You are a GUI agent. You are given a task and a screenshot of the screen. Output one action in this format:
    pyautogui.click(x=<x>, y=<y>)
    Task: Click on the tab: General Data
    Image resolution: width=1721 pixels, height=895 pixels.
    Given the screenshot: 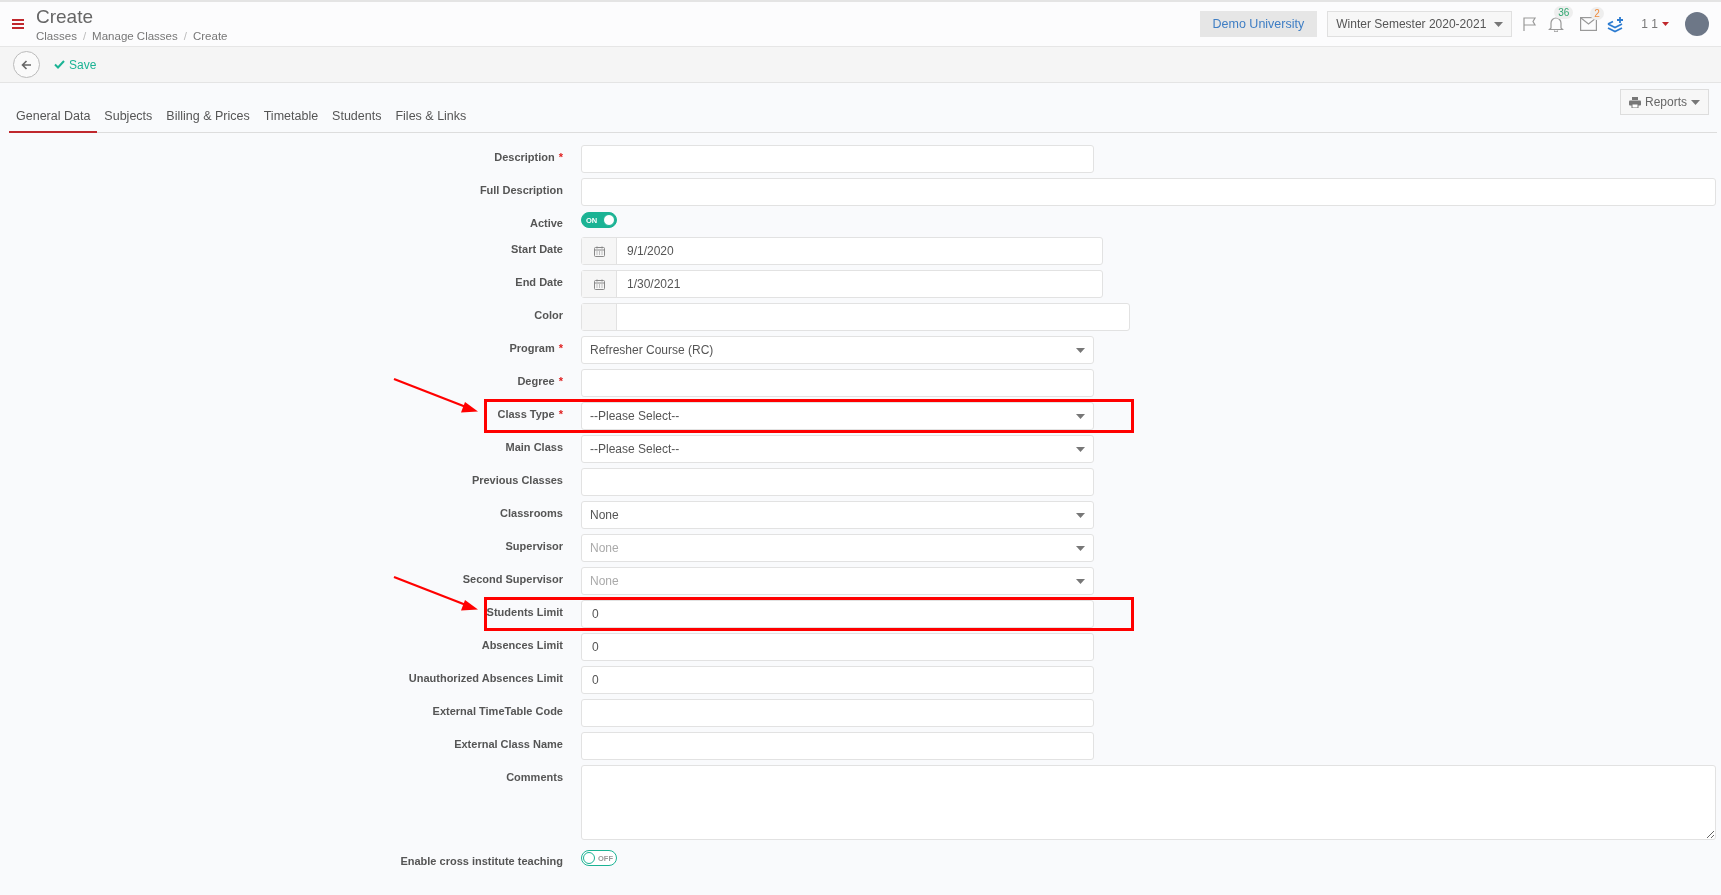 What is the action you would take?
    pyautogui.click(x=53, y=121)
    